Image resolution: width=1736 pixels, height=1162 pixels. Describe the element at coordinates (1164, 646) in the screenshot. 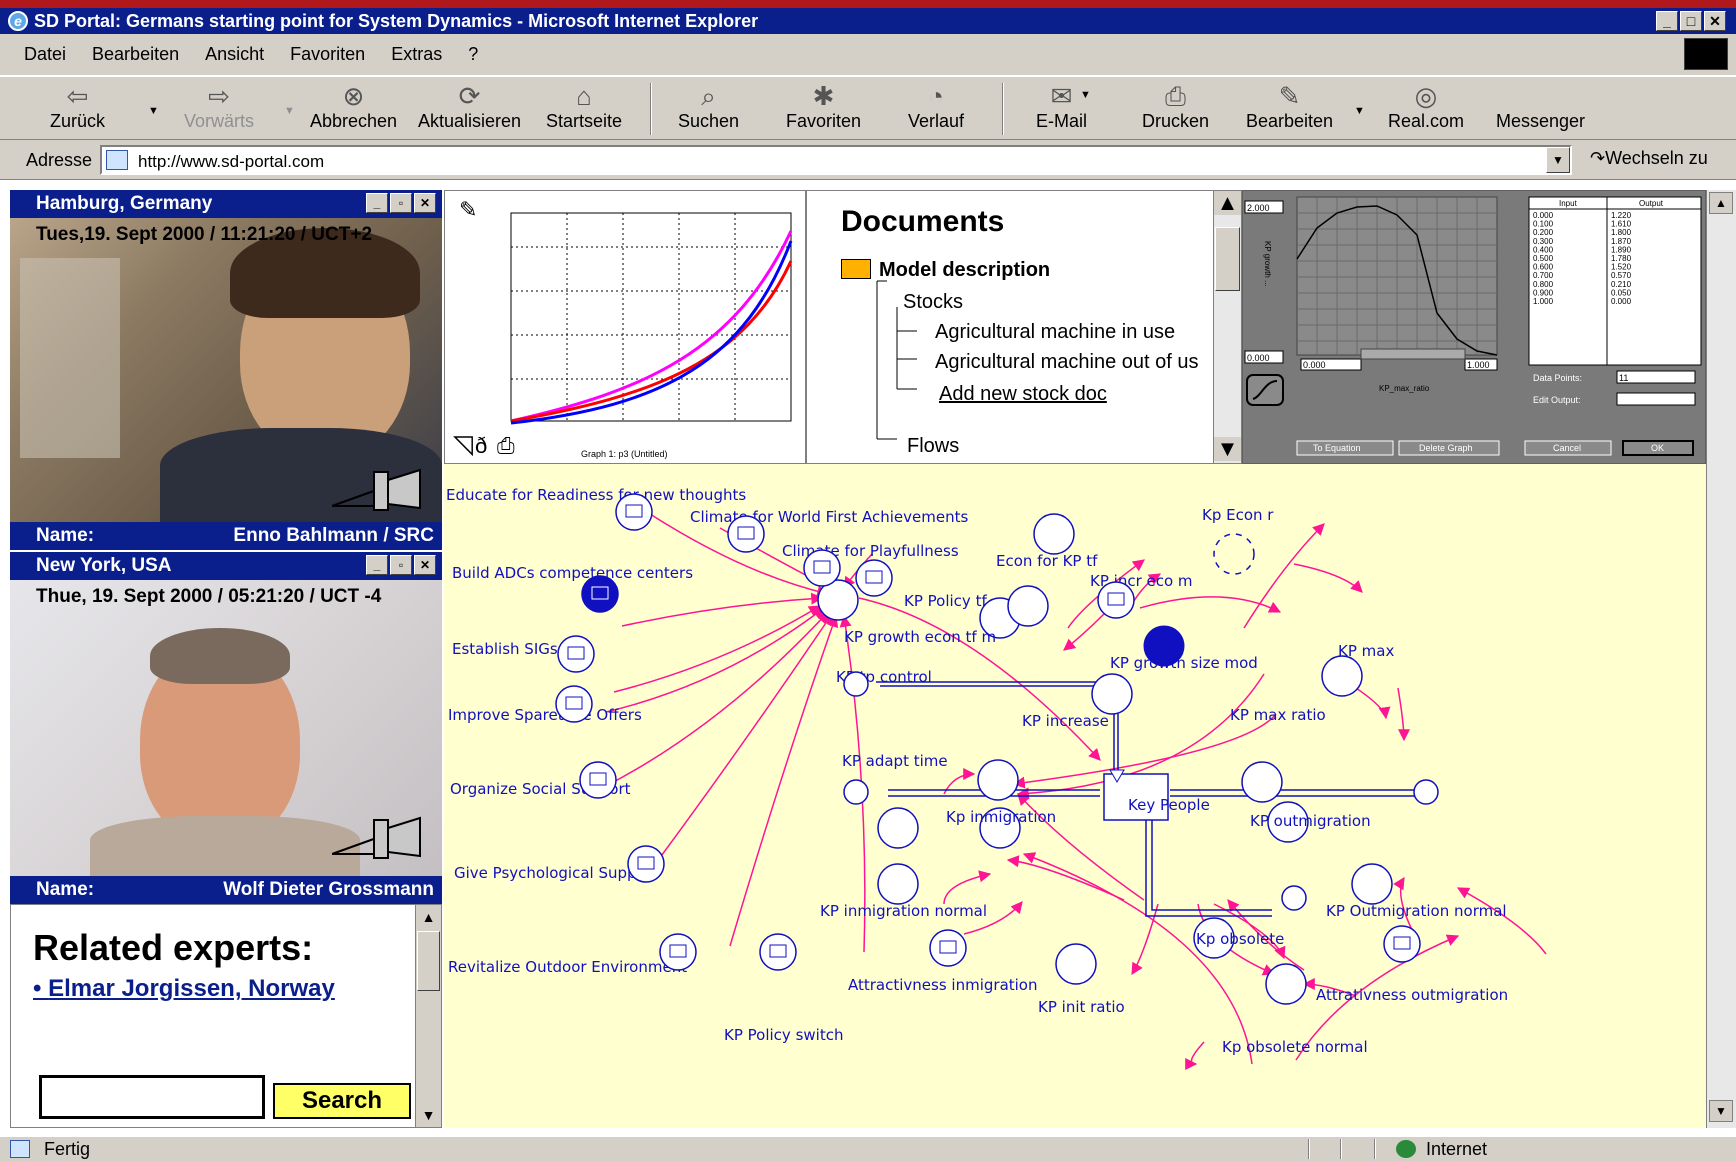

I see `kp-growth-size-node` at that location.